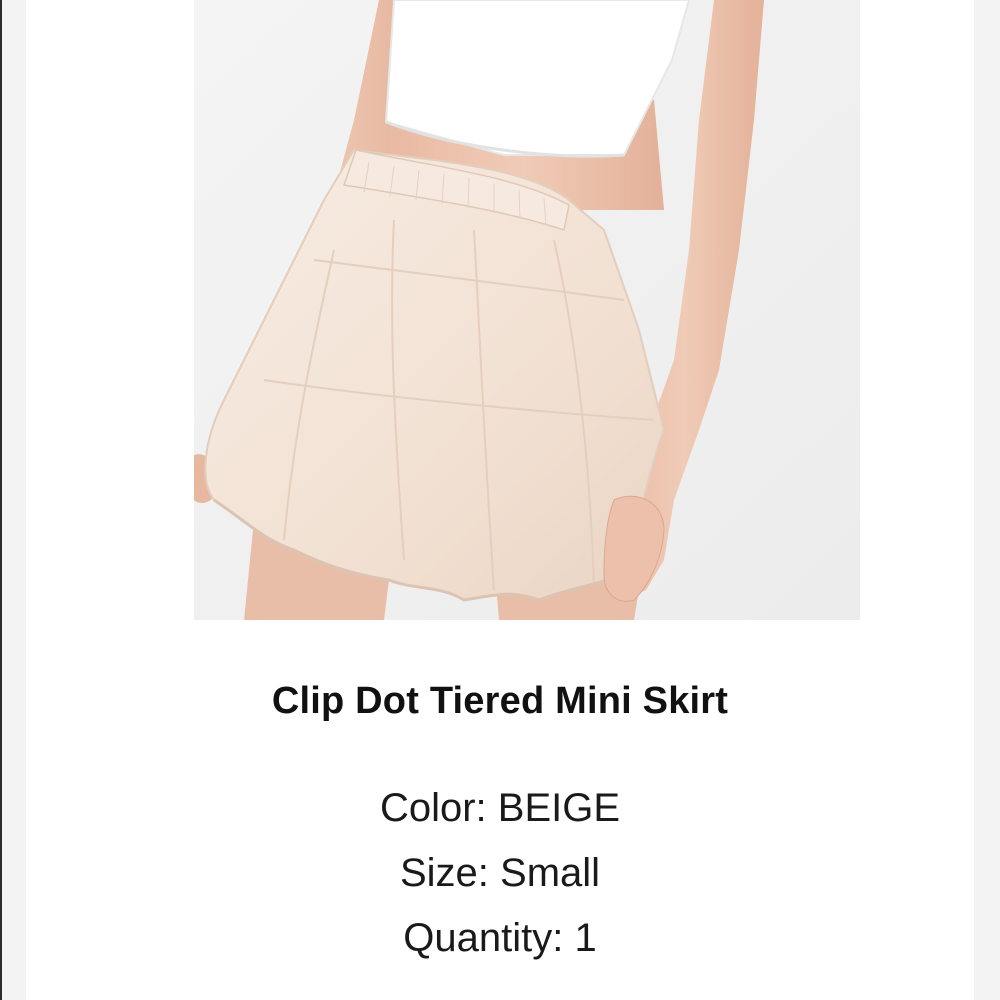 This screenshot has height=1000, width=1000. Describe the element at coordinates (444, 873) in the screenshot. I see `size-label: Size:` at that location.